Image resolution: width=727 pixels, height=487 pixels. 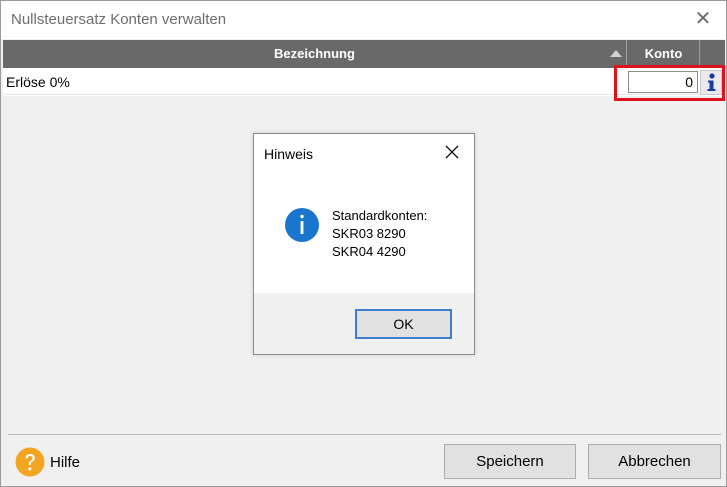 What do you see at coordinates (616, 53) in the screenshot?
I see `sort-ascending-icon` at bounding box center [616, 53].